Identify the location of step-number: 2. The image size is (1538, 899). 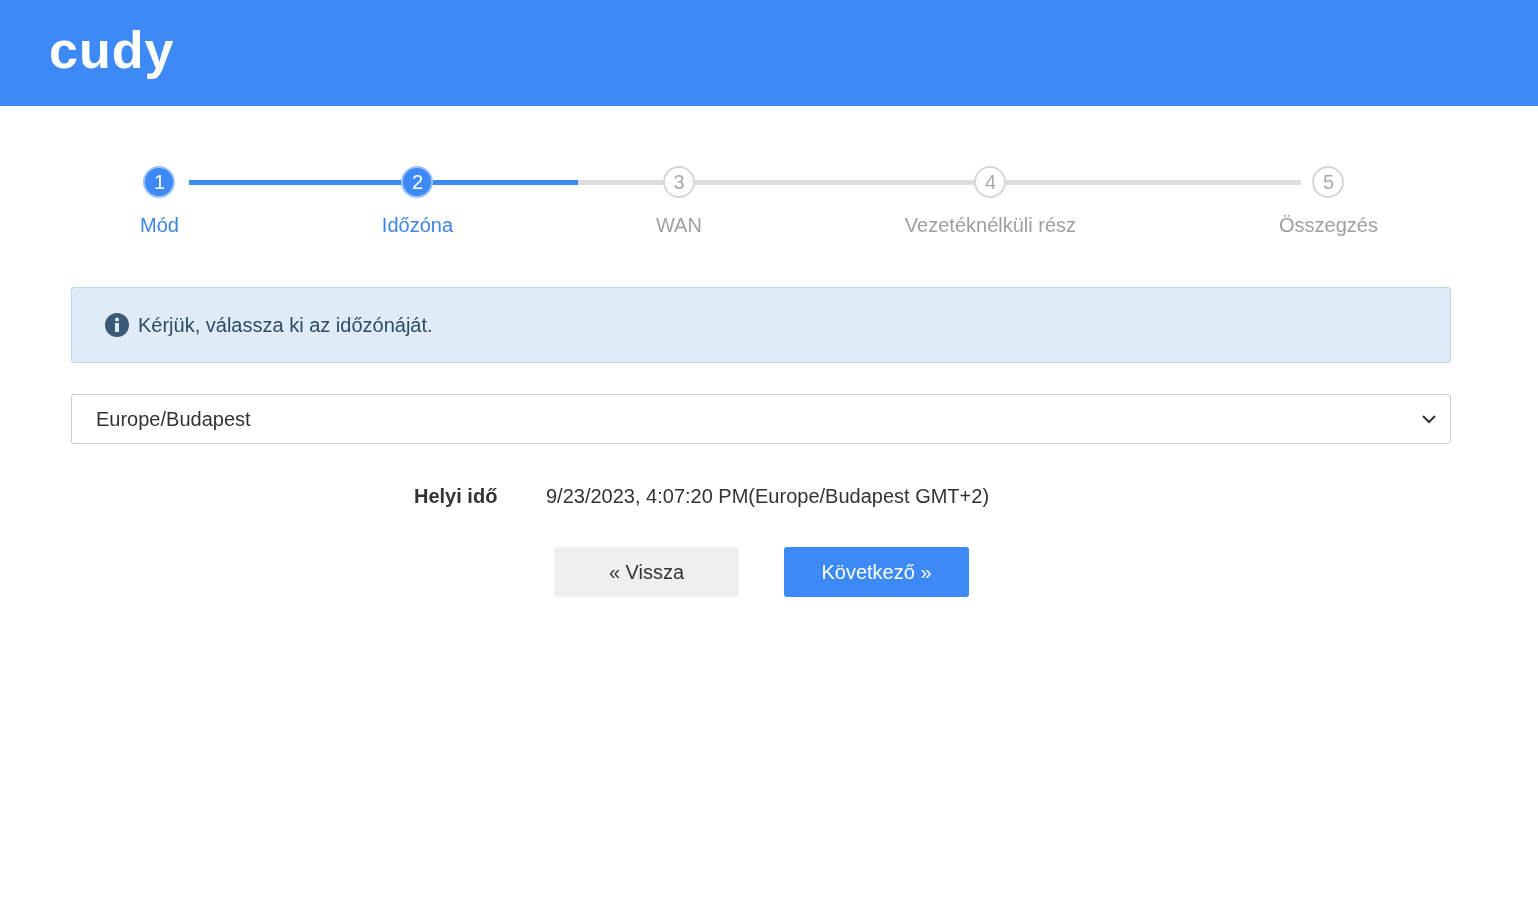
(417, 182).